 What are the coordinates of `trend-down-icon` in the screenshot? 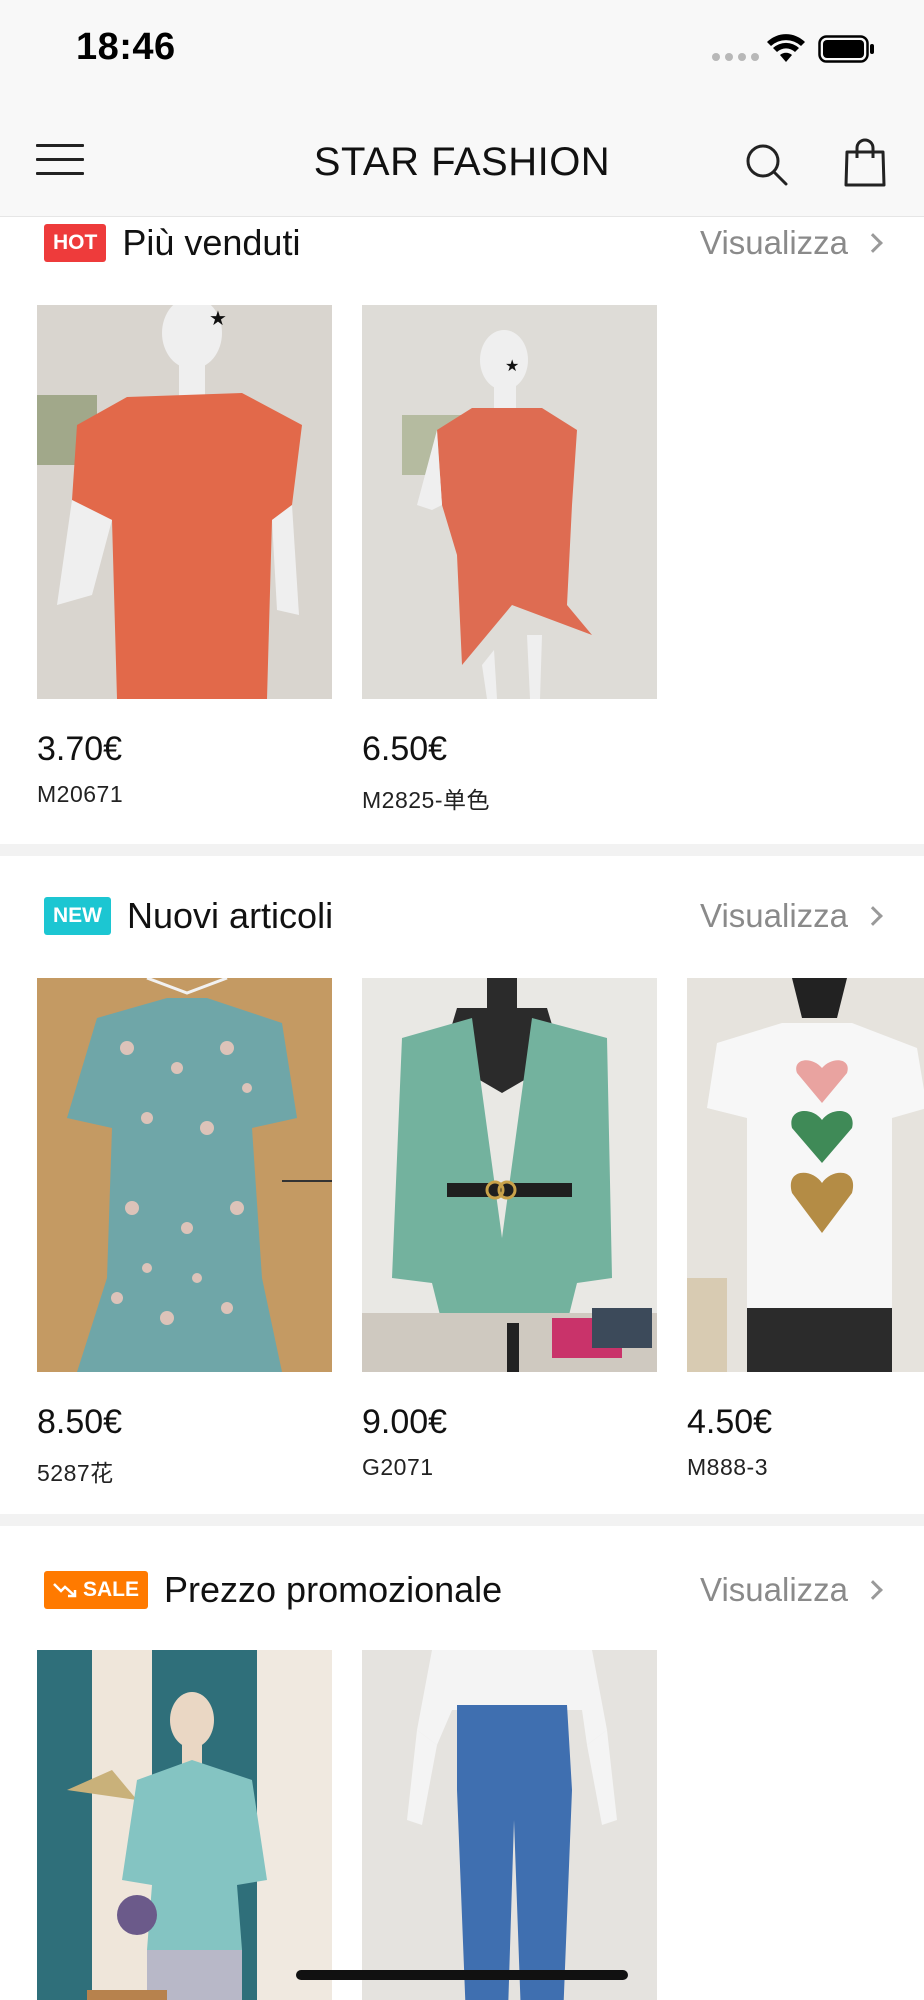 It's located at (65, 1590).